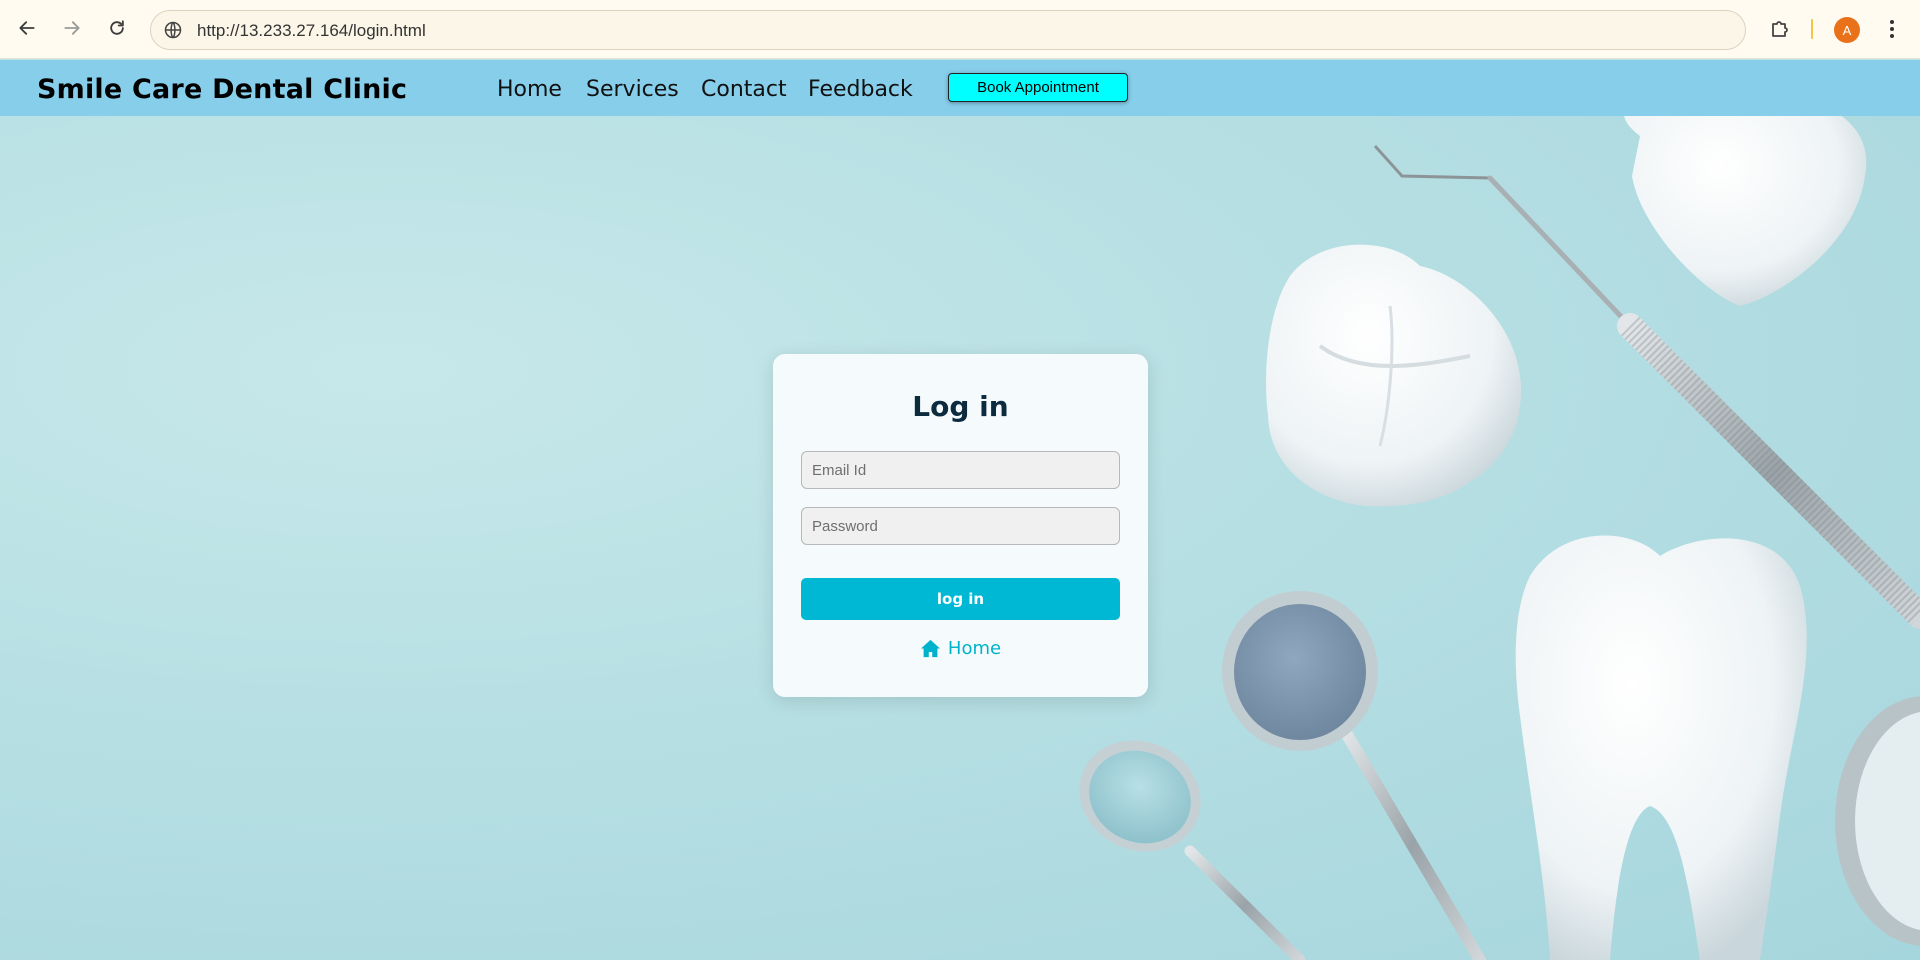  I want to click on book-appointment-button: Book Appointment, so click(1038, 87).